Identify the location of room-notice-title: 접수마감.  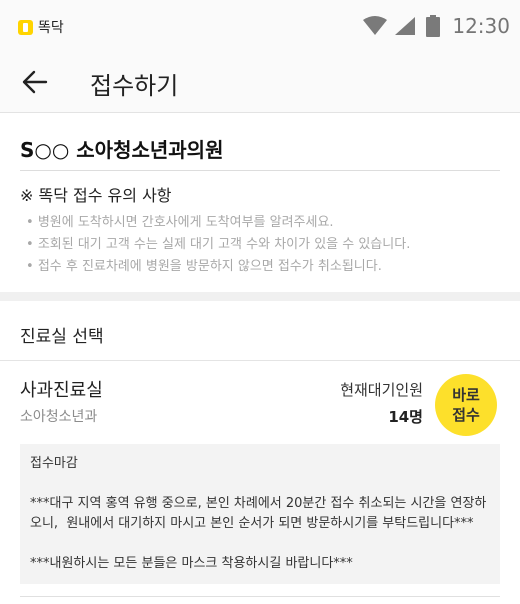
(54, 463).